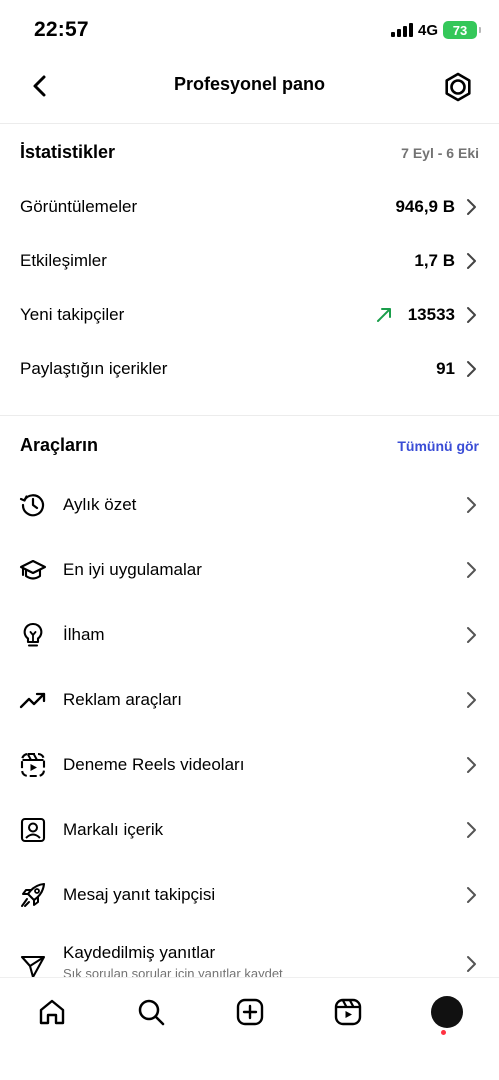 Image resolution: width=499 pixels, height=1080 pixels. What do you see at coordinates (248, 700) in the screenshot?
I see `tool-item-ad-tools: Reklam araçları` at bounding box center [248, 700].